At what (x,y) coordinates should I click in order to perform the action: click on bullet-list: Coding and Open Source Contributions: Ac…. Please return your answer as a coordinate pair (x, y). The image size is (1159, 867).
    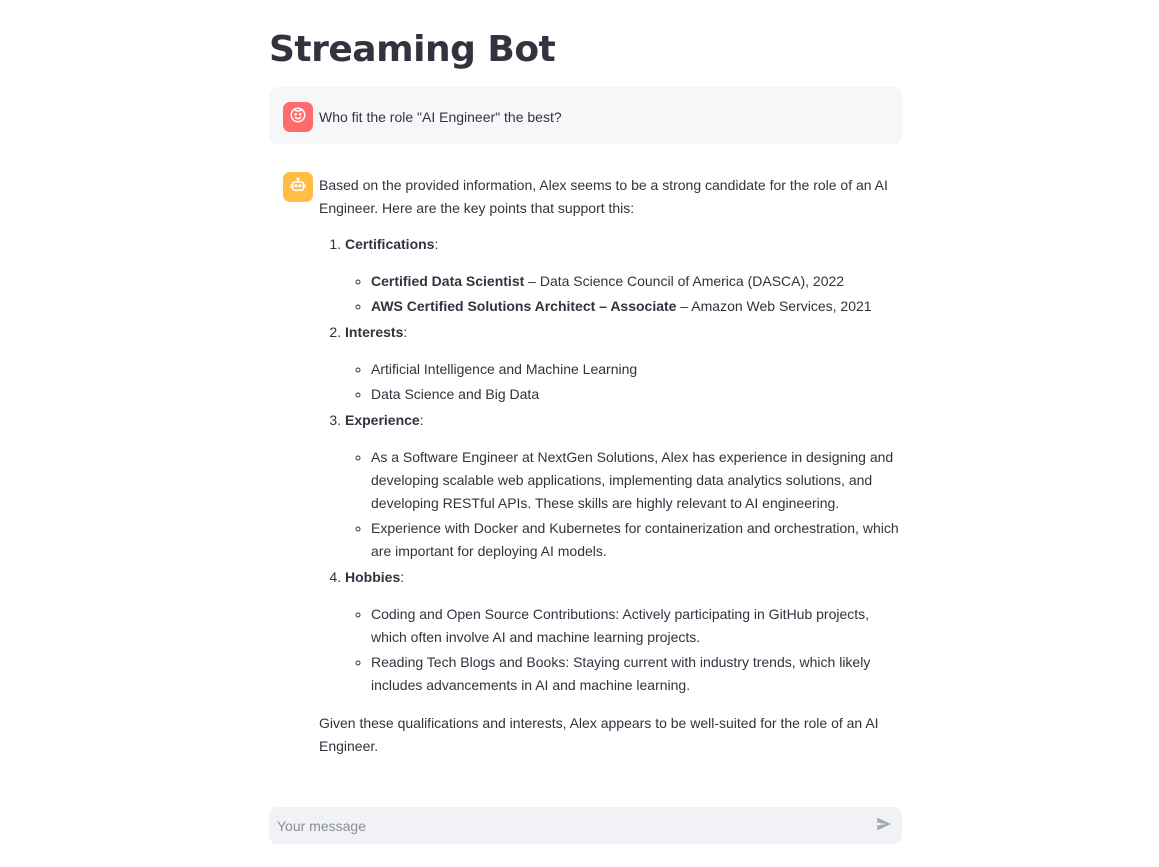
    Looking at the image, I should click on (622, 650).